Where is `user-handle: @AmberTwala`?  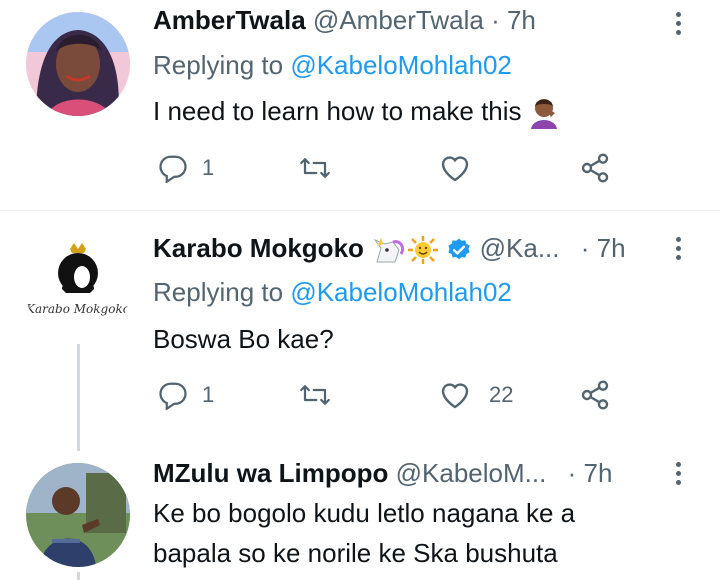
user-handle: @AmberTwala is located at coordinates (398, 20).